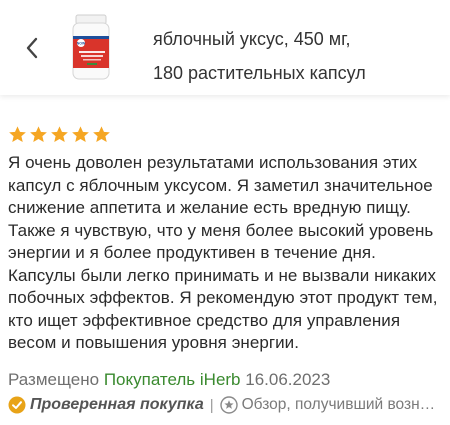  I want to click on product-title-line1: яблочный уксус, 450 мг,, so click(252, 39).